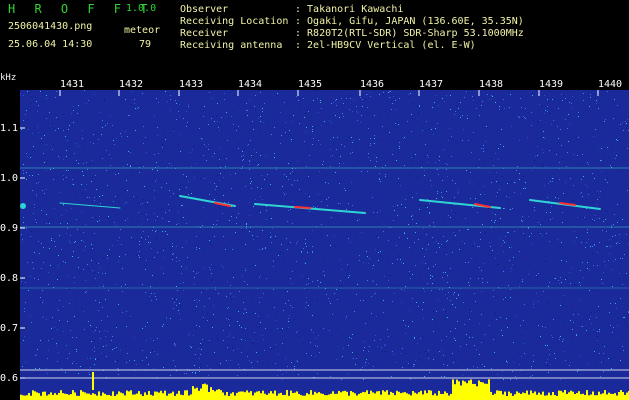  I want to click on x-tick-1431: 1431, so click(72, 84).